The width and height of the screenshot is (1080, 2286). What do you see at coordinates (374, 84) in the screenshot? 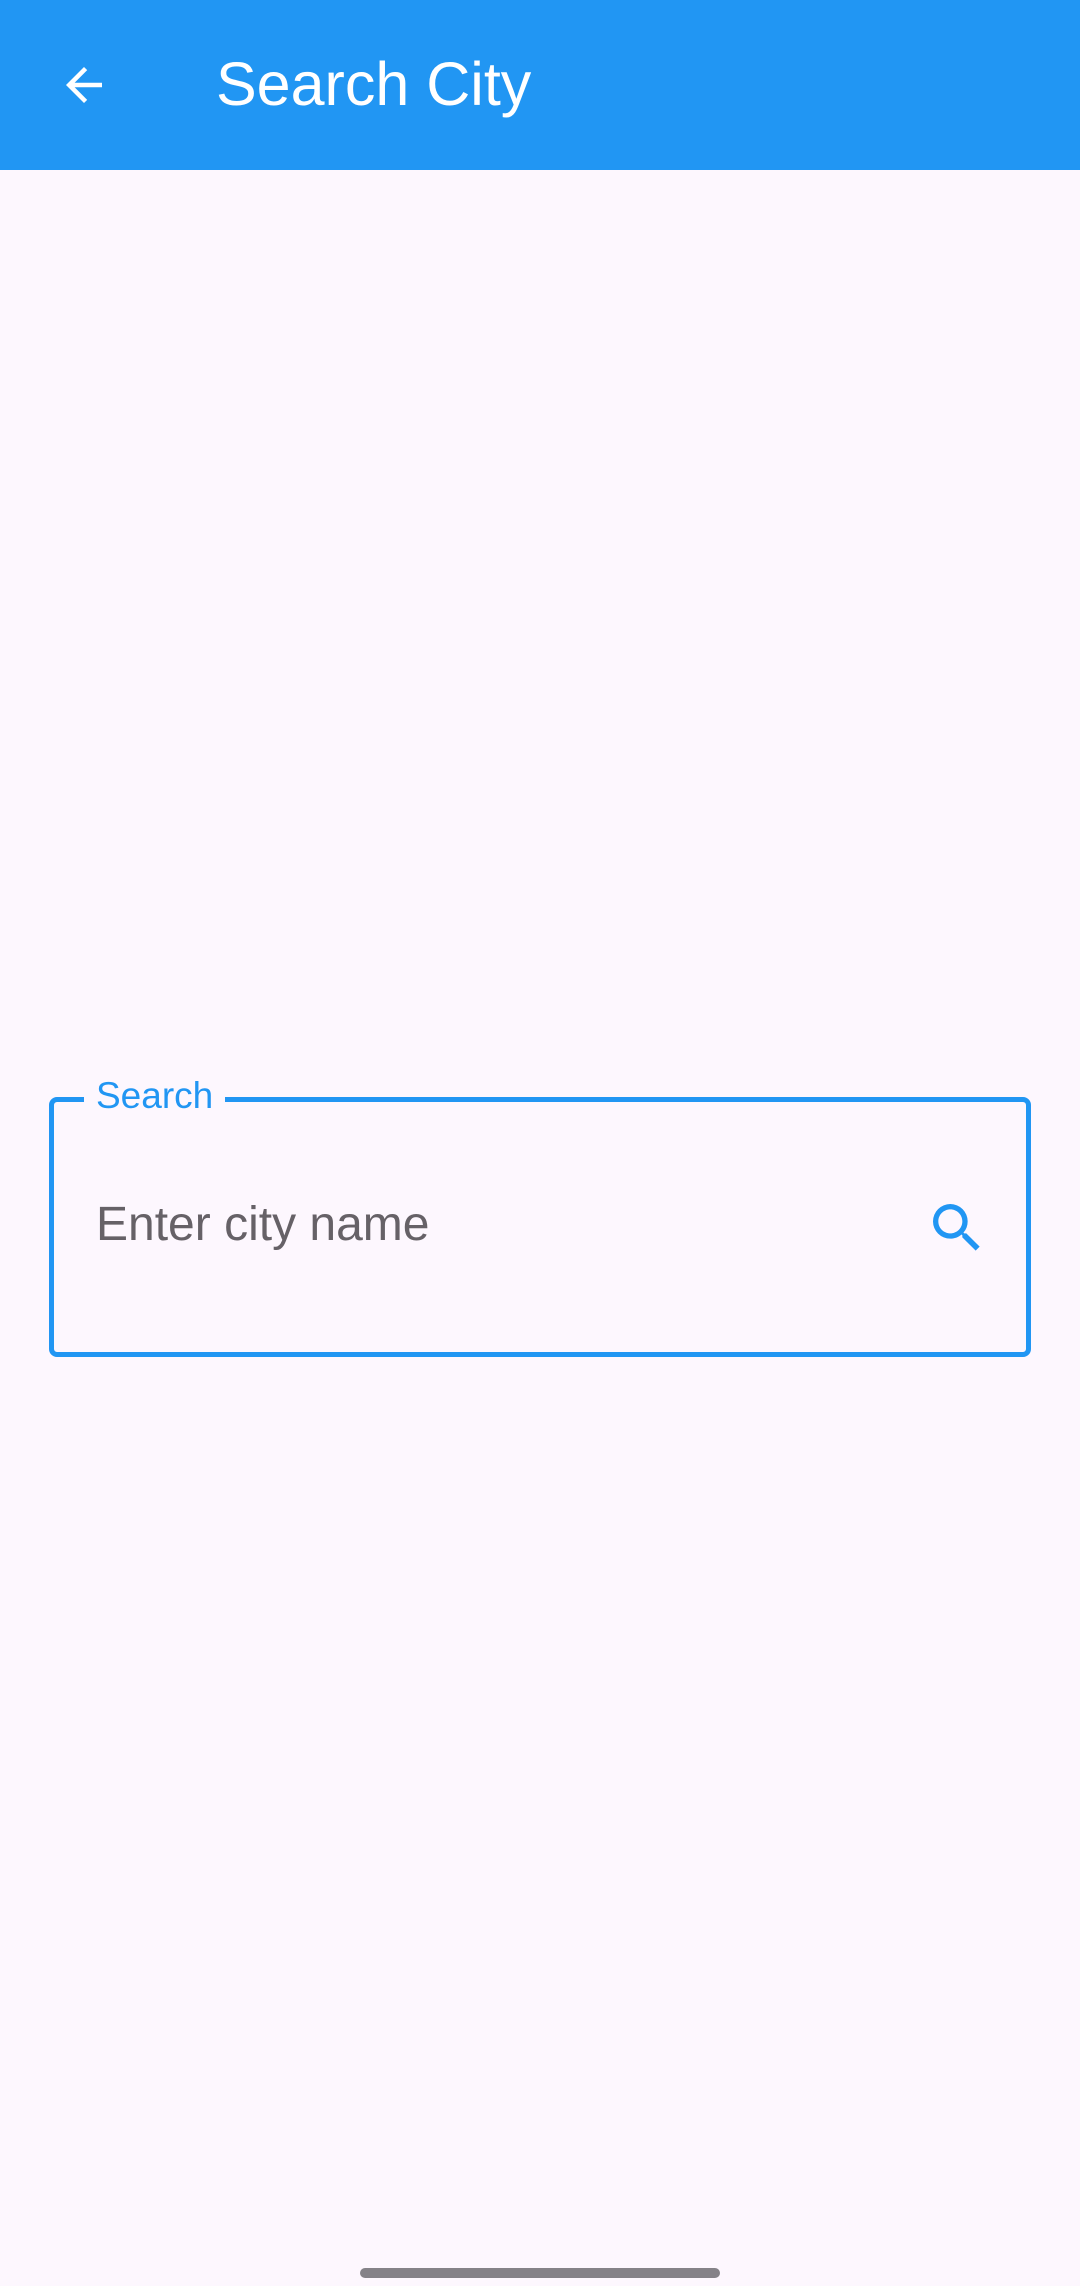
I see `page-title: Search City` at bounding box center [374, 84].